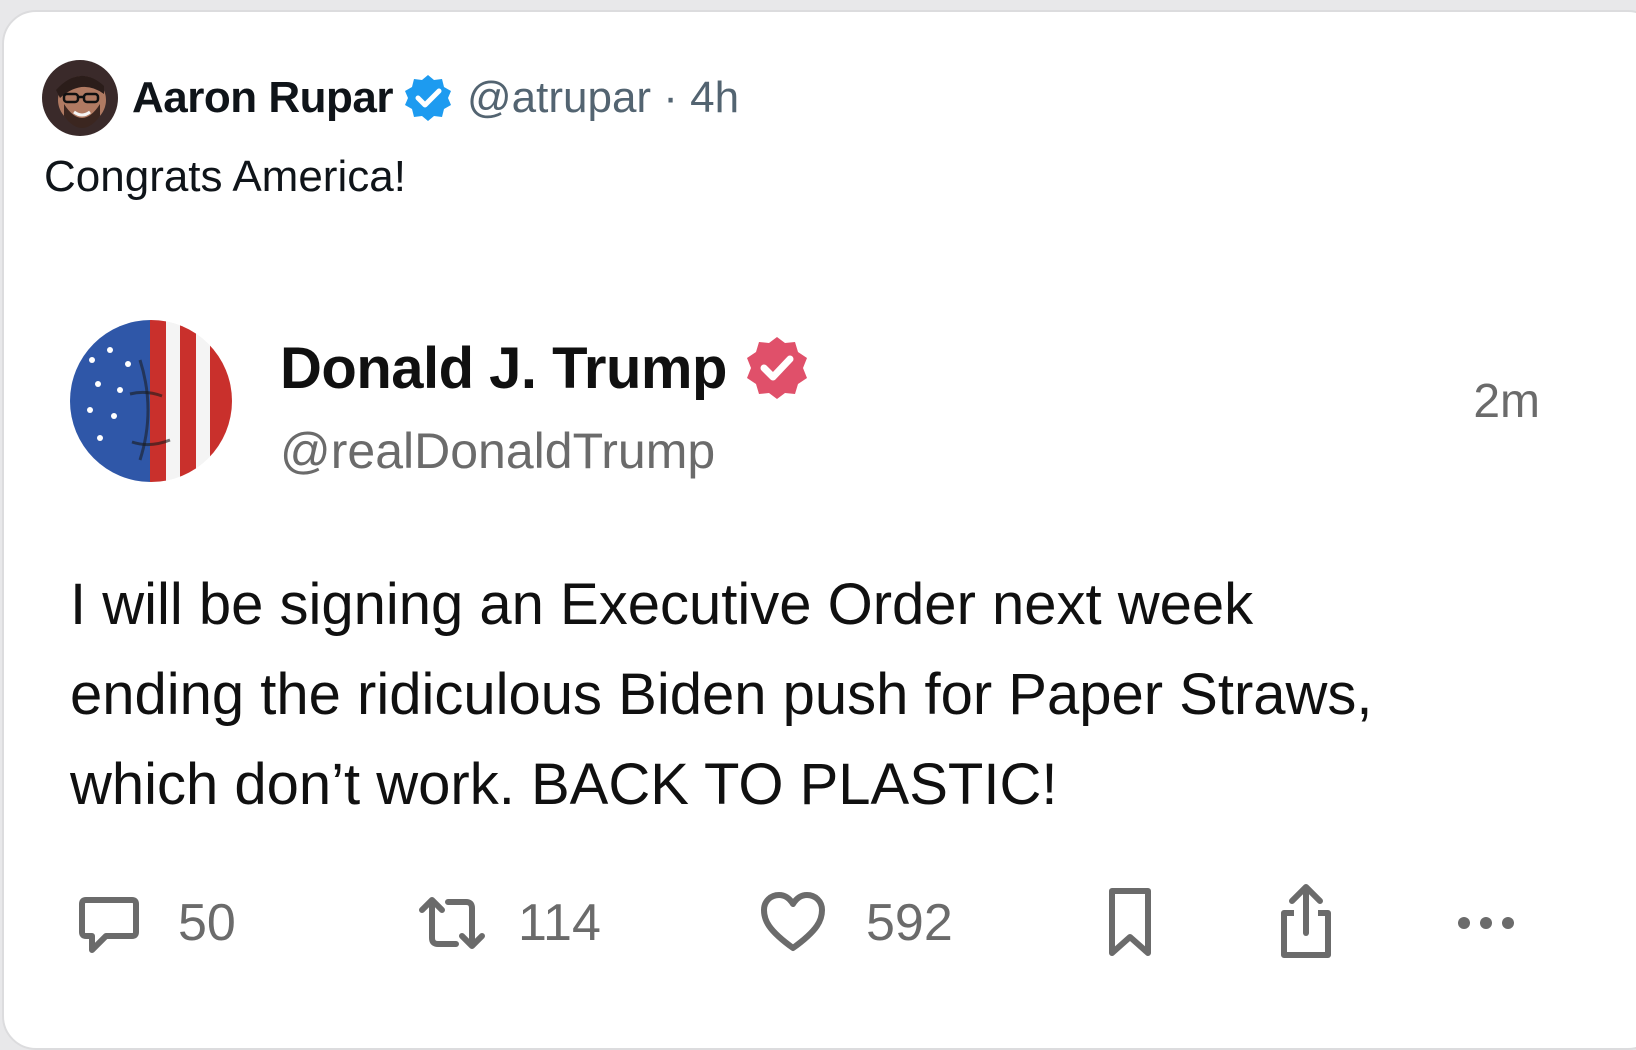  What do you see at coordinates (225, 176) in the screenshot?
I see `outer-post-text: Congrats America!` at bounding box center [225, 176].